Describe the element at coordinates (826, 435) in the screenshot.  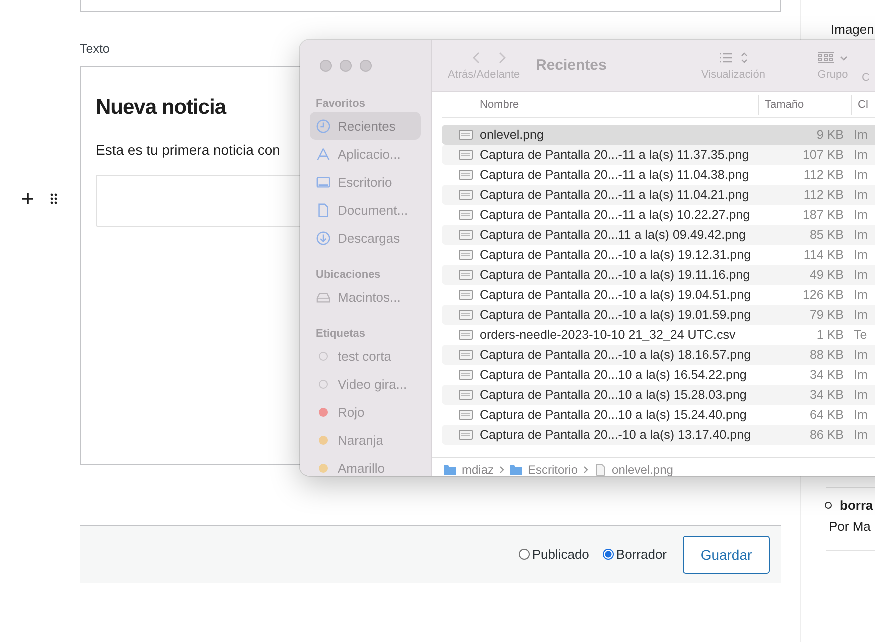
I see `file-size: 86 KB` at that location.